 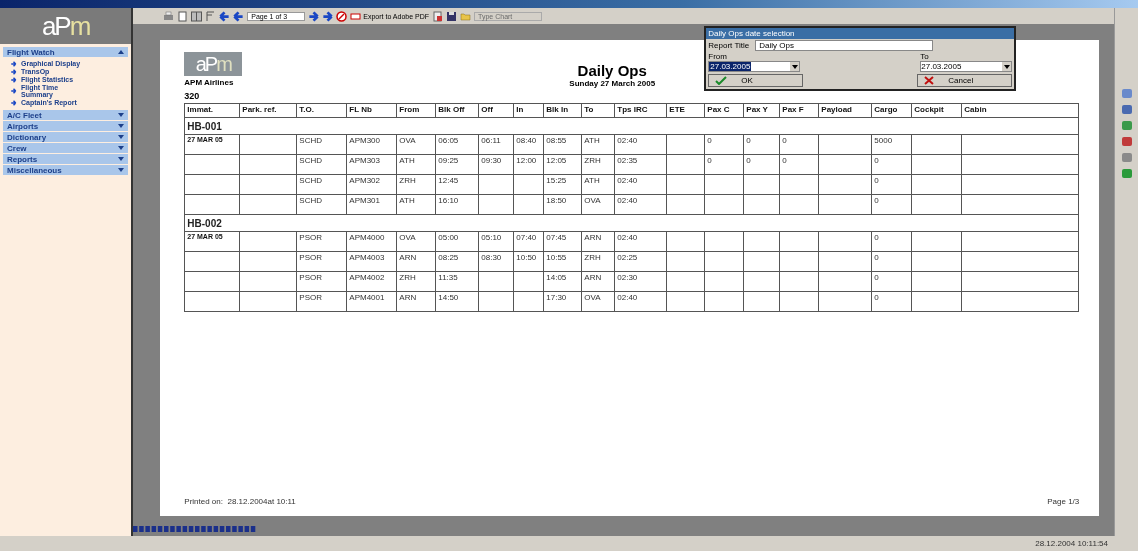 I want to click on column-header: Cockpit, so click(x=936, y=110).